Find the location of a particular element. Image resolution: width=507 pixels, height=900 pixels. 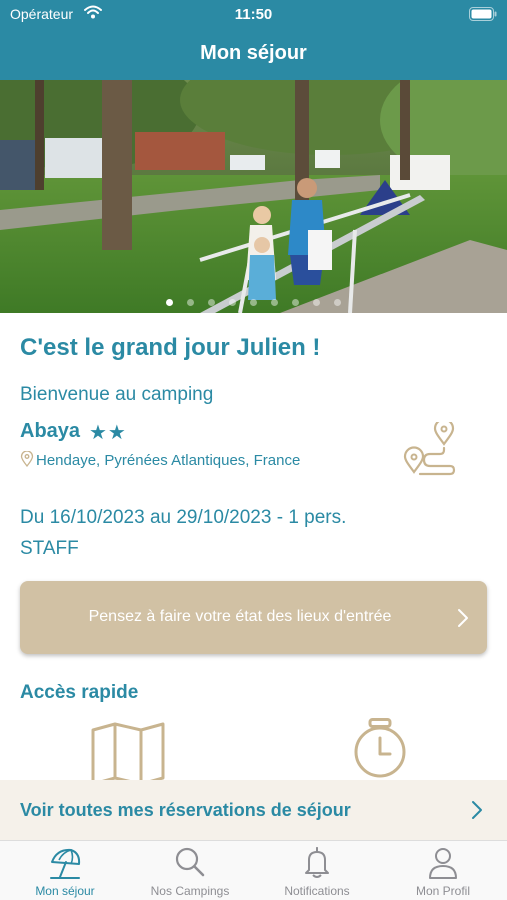

page-title: Mon séjour is located at coordinates (253, 53).